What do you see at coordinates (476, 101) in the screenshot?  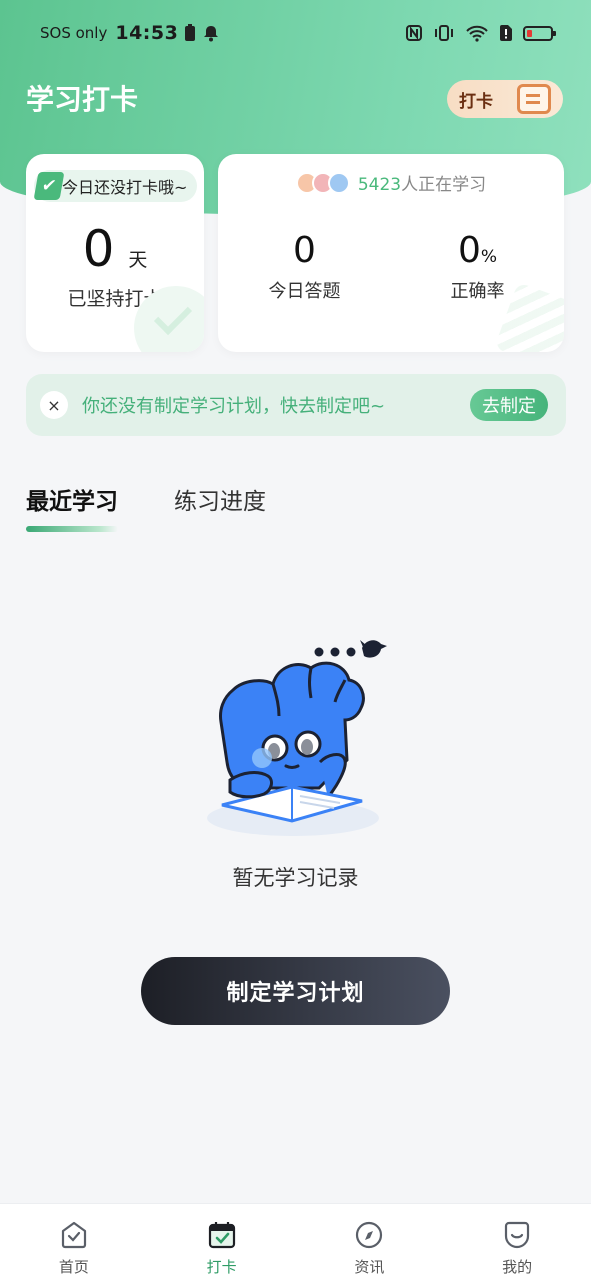 I see `checkin-badge-label: 打卡` at bounding box center [476, 101].